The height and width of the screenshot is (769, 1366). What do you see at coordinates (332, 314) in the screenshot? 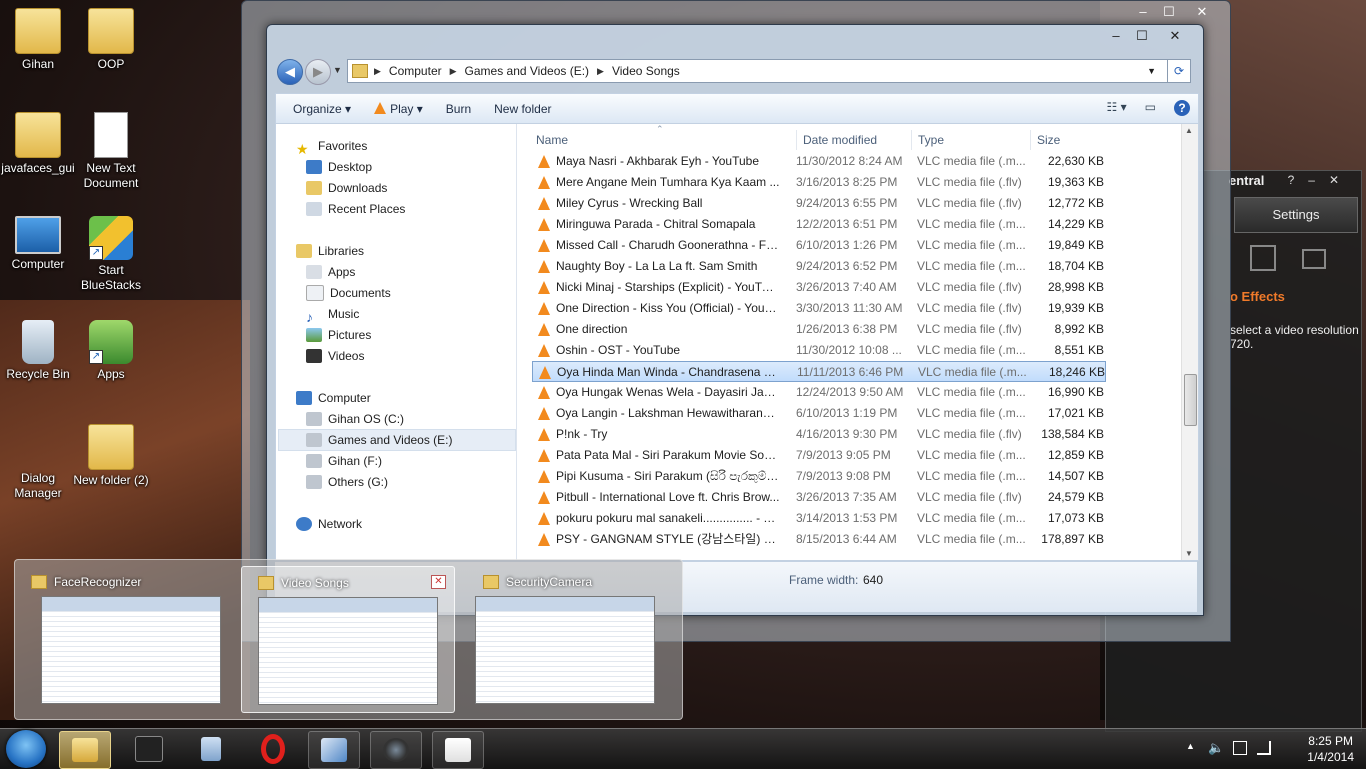
I see `nav-music: ♪ Music` at bounding box center [332, 314].